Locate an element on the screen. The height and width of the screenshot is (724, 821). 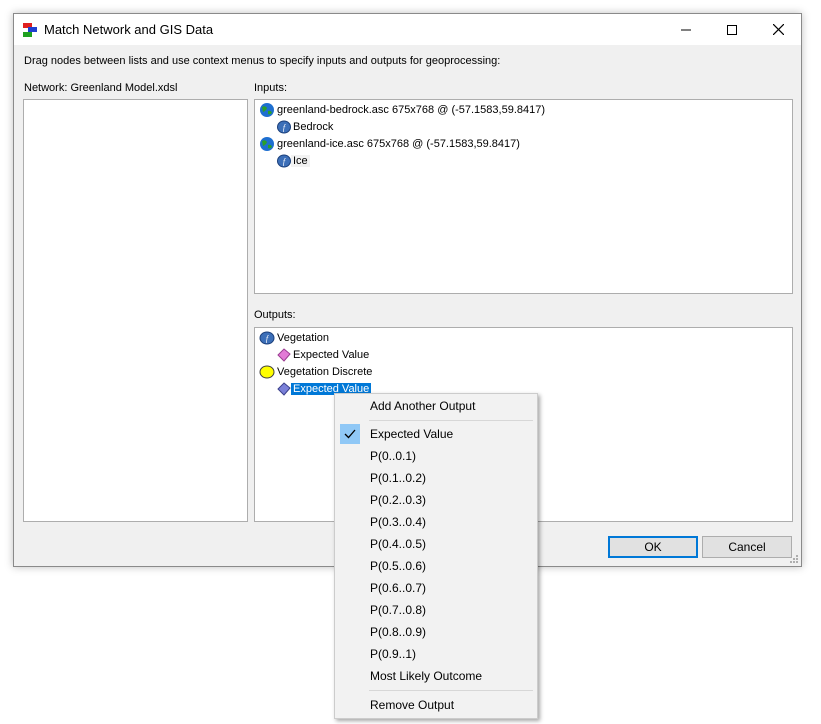
menu-item-probability: P(0..0.1) is located at coordinates (436, 456).